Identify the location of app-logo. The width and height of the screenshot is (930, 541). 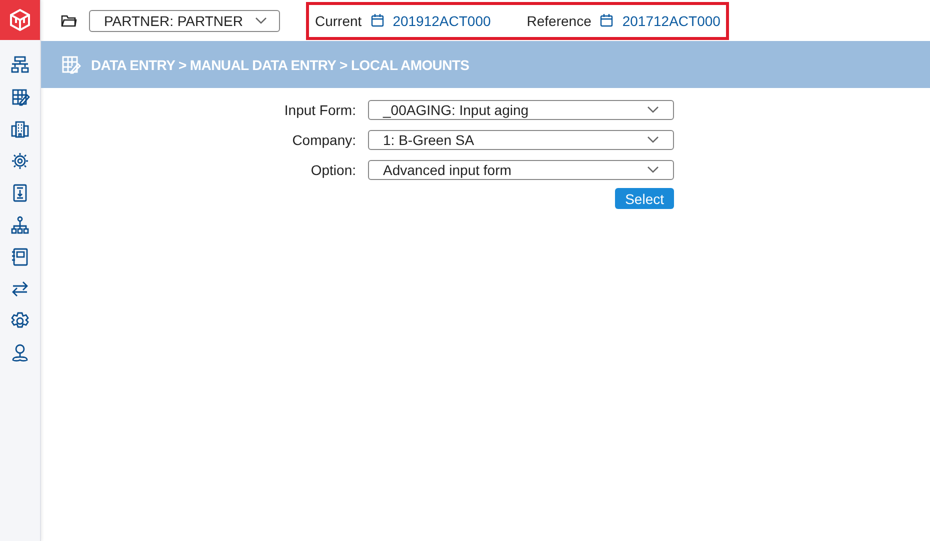
(20, 20).